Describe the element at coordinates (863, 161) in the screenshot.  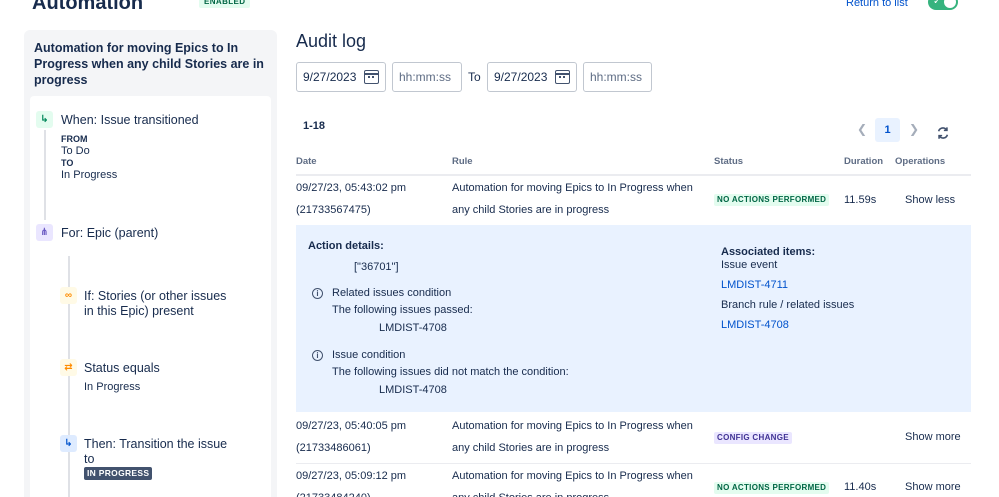
I see `column-header-duration: Duration` at that location.